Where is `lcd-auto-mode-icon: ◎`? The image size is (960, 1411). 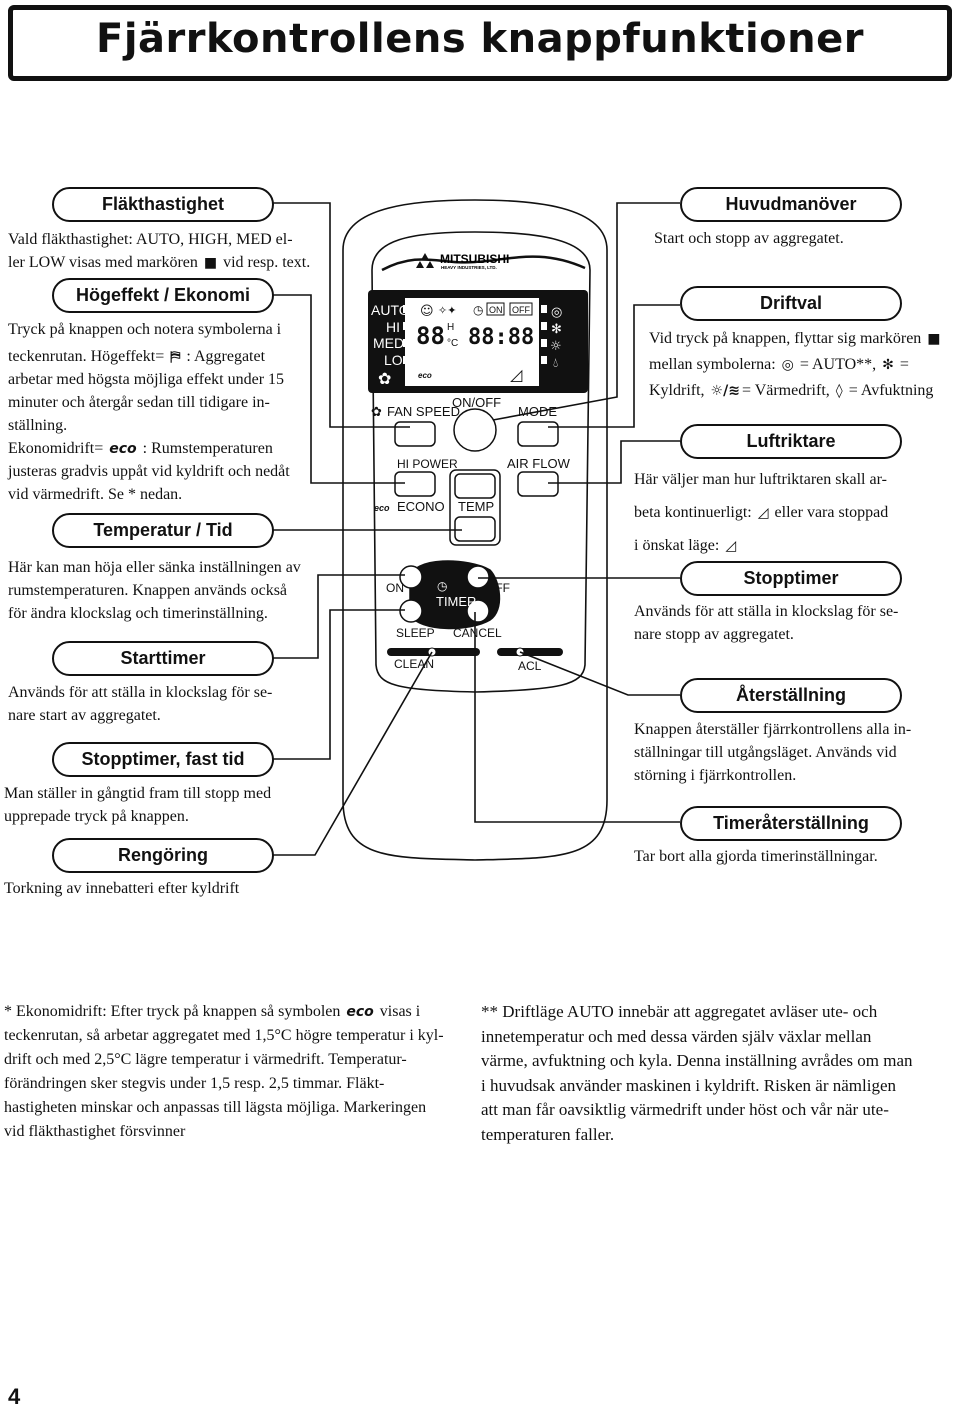
lcd-auto-mode-icon: ◎ is located at coordinates (556, 312).